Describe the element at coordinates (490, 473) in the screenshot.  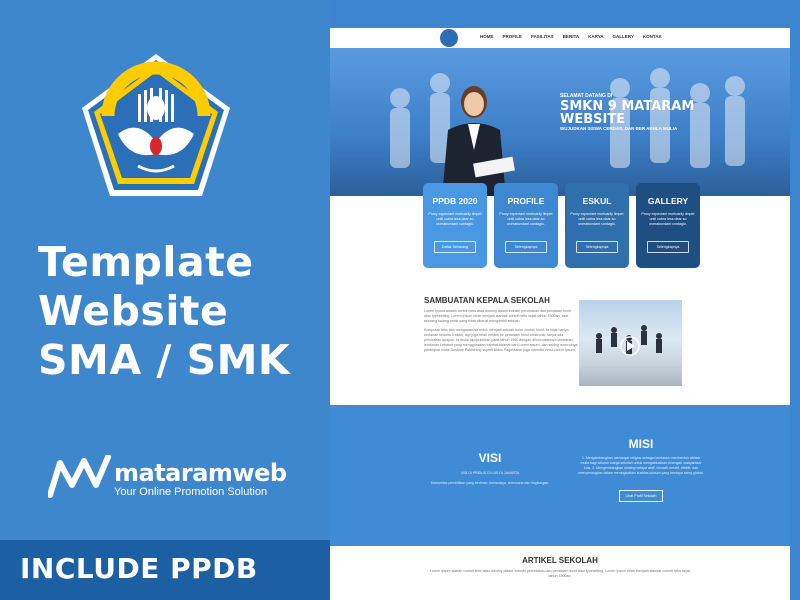
I see `visi-subheading: VISI DI PRIDUS DI LUS DI JAKARTA` at that location.